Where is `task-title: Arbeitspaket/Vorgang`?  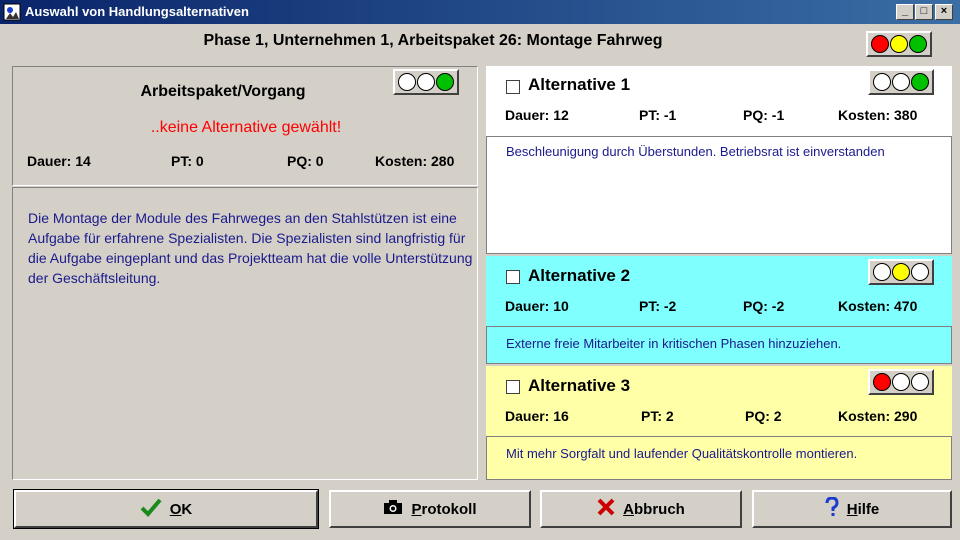
task-title: Arbeitspaket/Vorgang is located at coordinates (223, 91).